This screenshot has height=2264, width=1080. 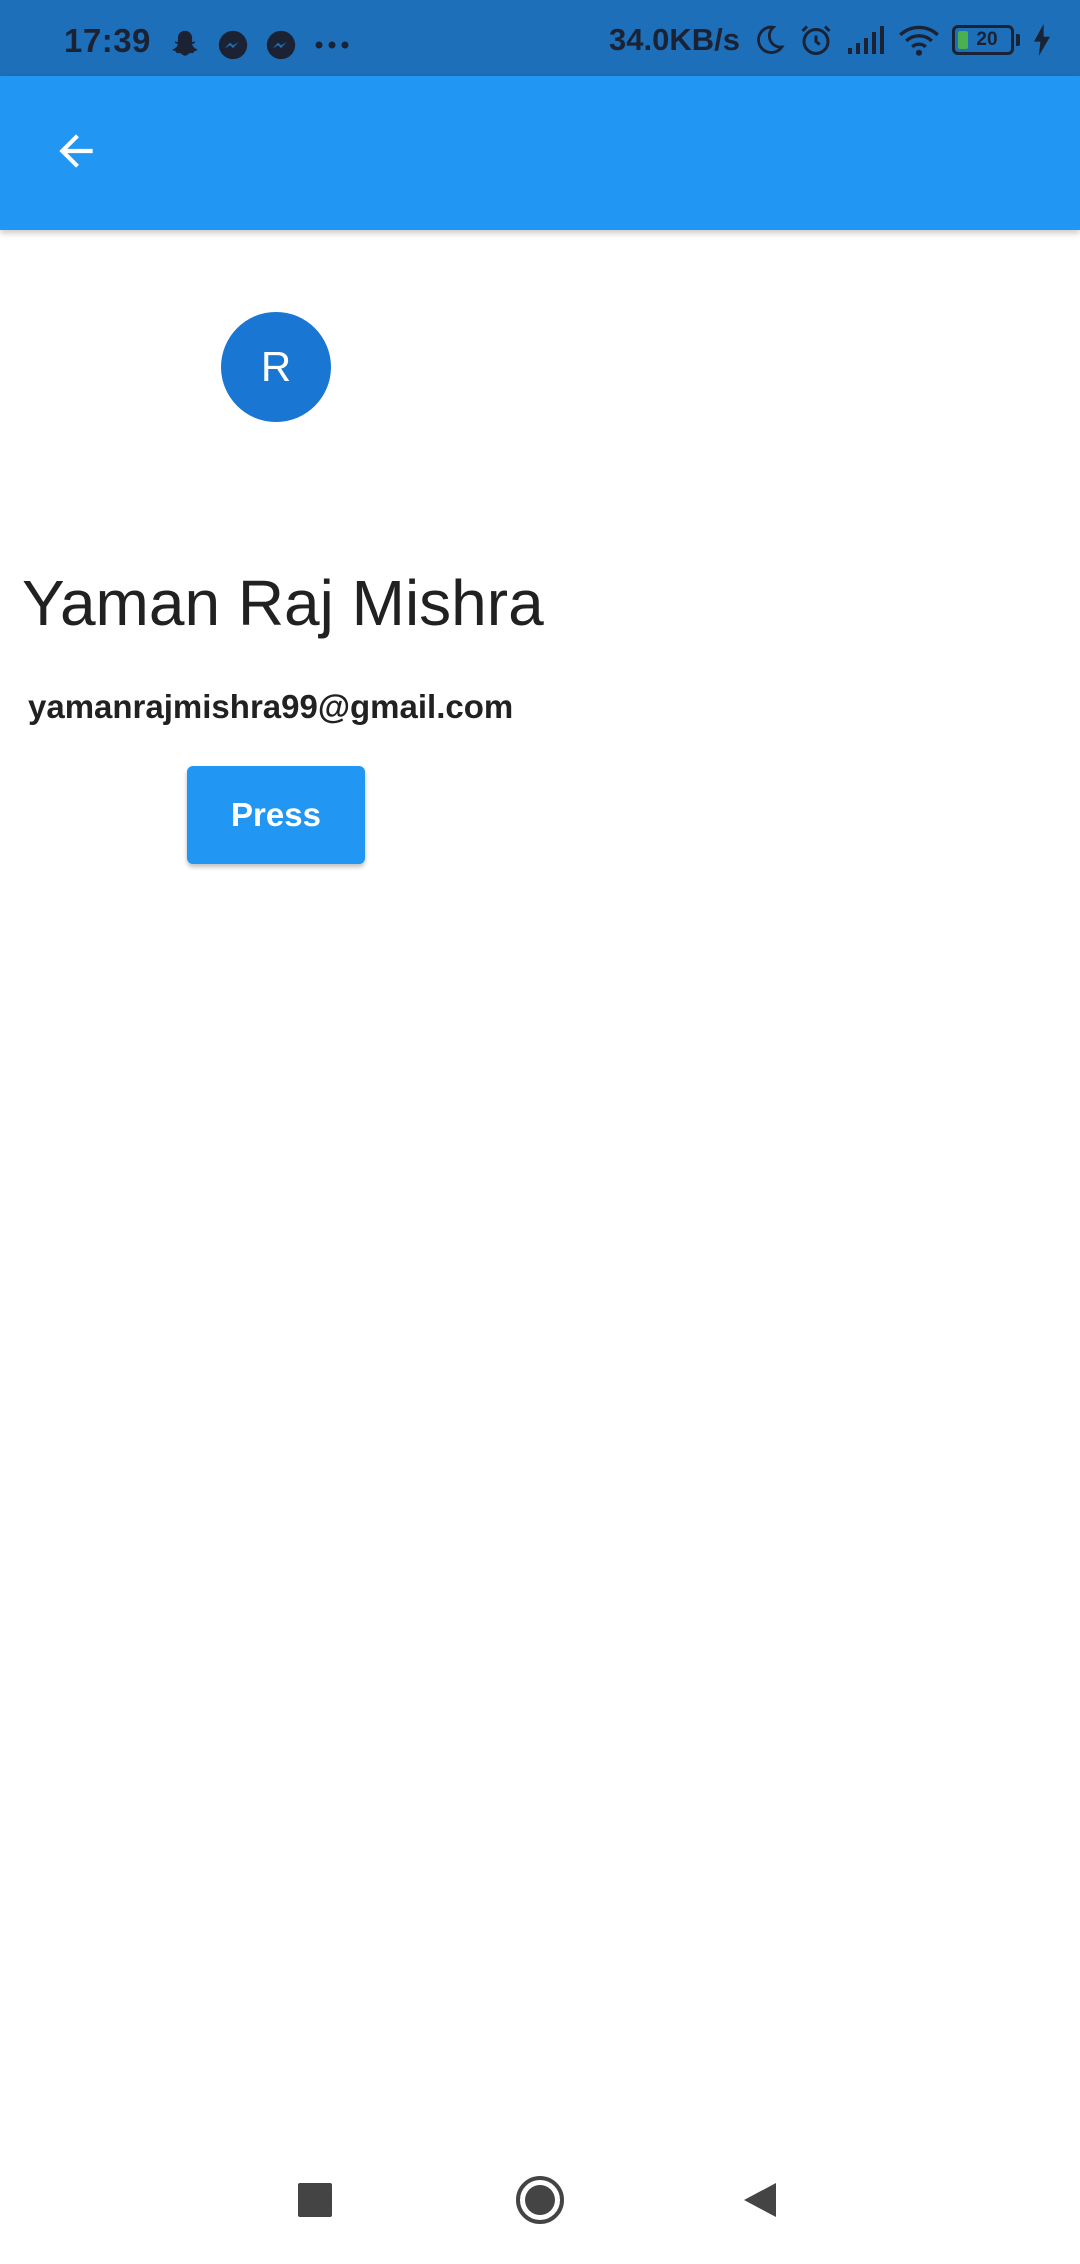 I want to click on navigation-bar, so click(x=540, y=2202).